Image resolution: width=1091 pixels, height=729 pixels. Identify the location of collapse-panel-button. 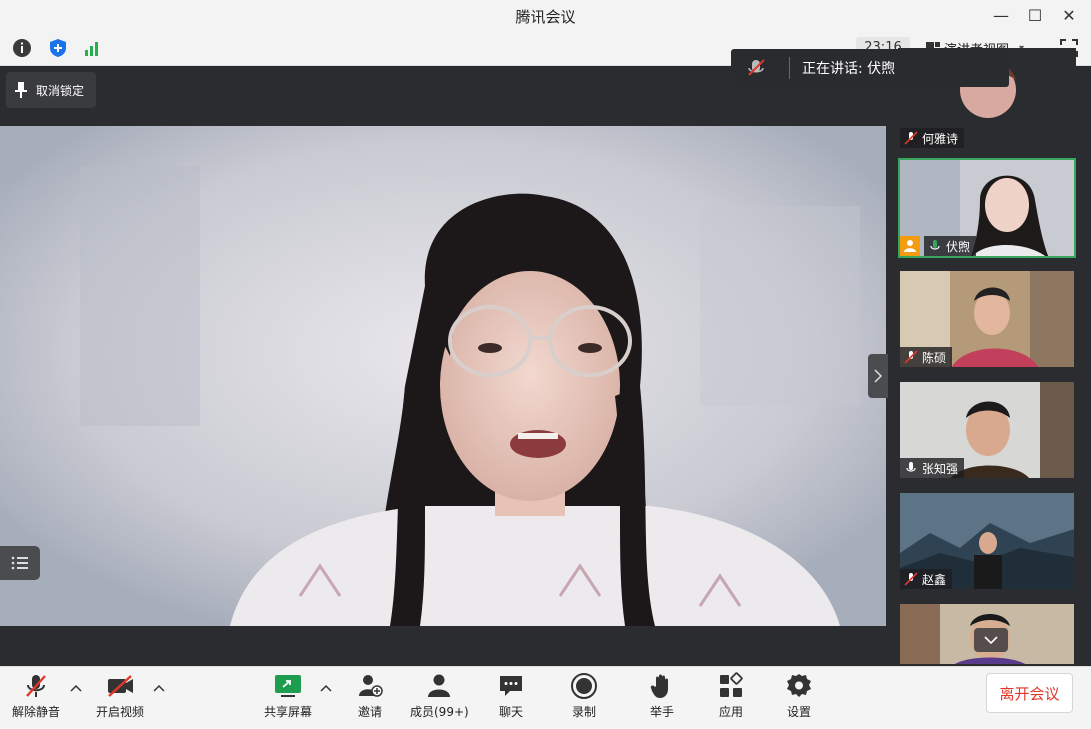
(878, 376).